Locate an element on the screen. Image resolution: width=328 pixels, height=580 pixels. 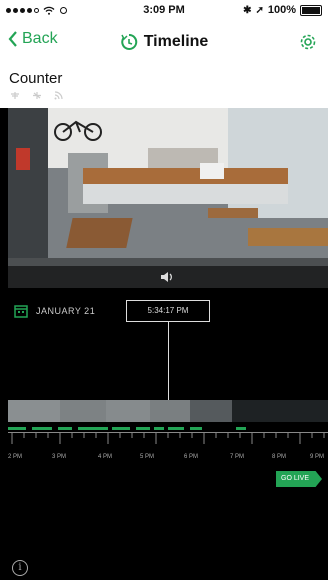
page-title: Timeline is located at coordinates (164, 42).